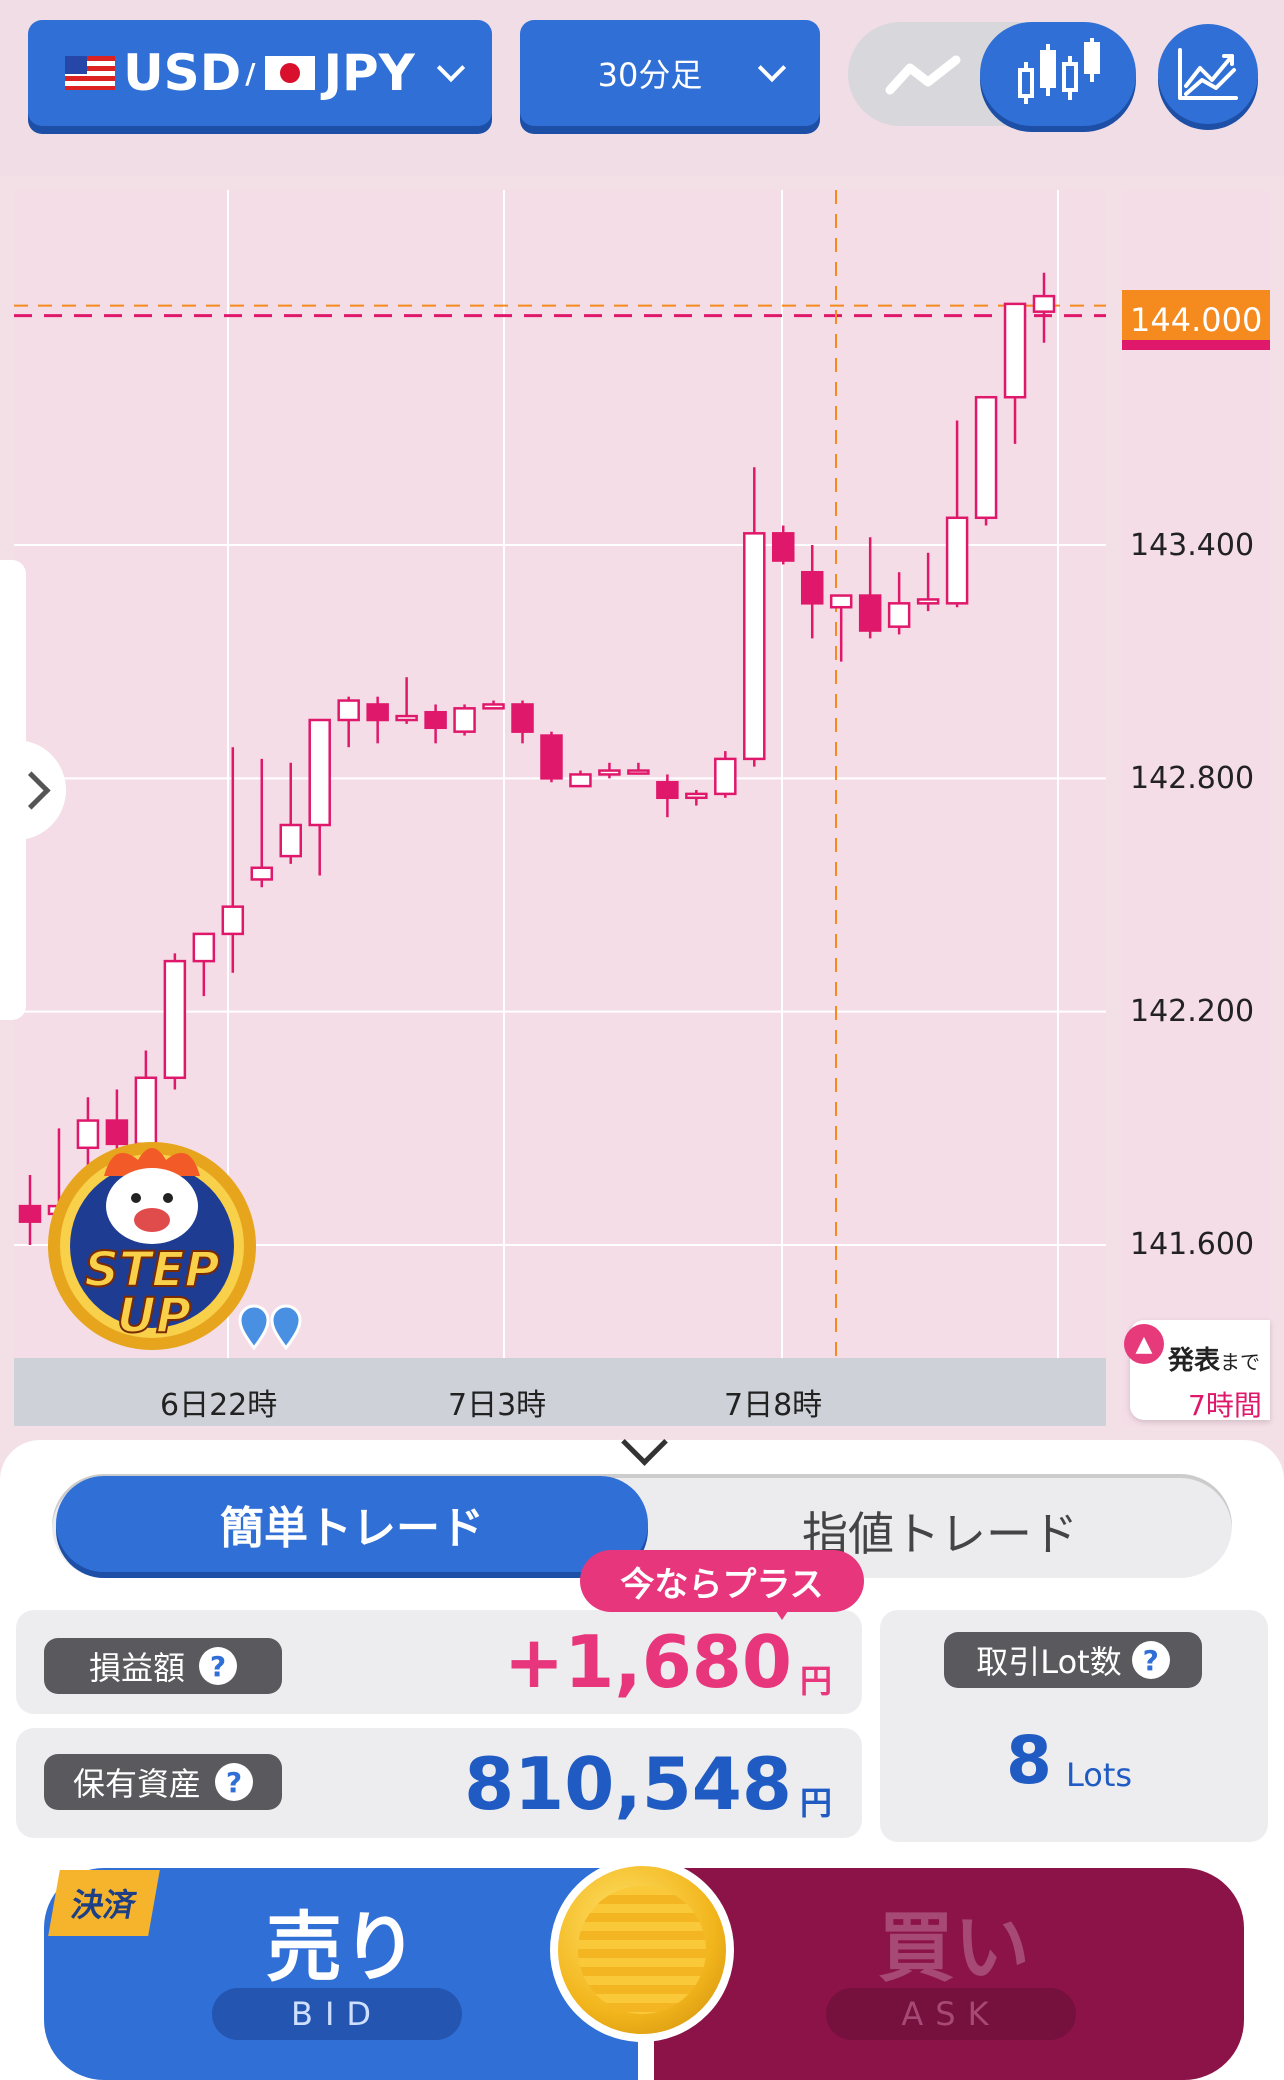  What do you see at coordinates (1192, 545) in the screenshot?
I see `y-tick-label: 143.400` at bounding box center [1192, 545].